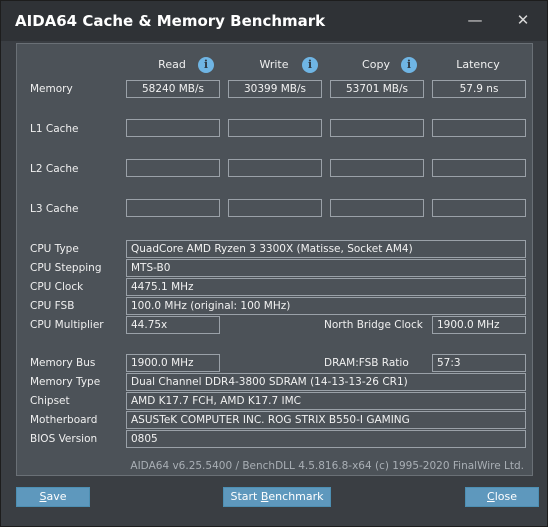  Describe the element at coordinates (274, 64) in the screenshot. I see `column-header-write: Write` at that location.